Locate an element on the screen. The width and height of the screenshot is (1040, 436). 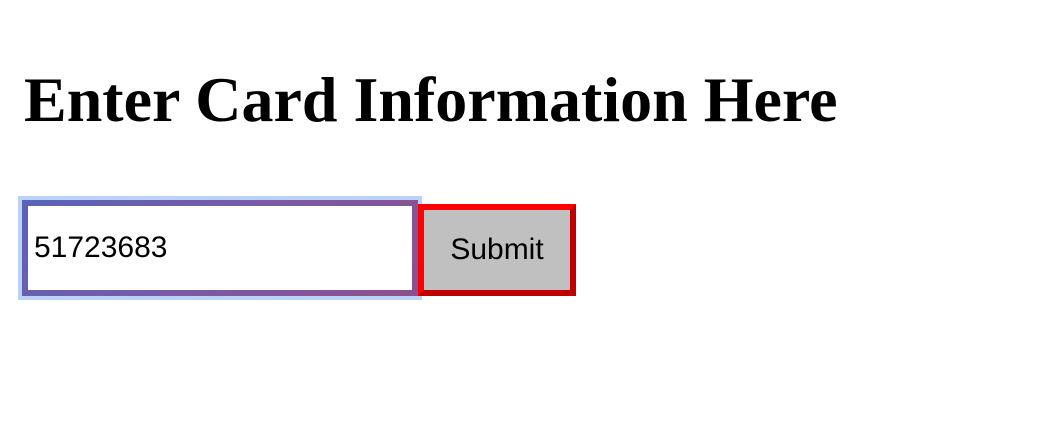
card-form: Submit is located at coordinates (299, 248).